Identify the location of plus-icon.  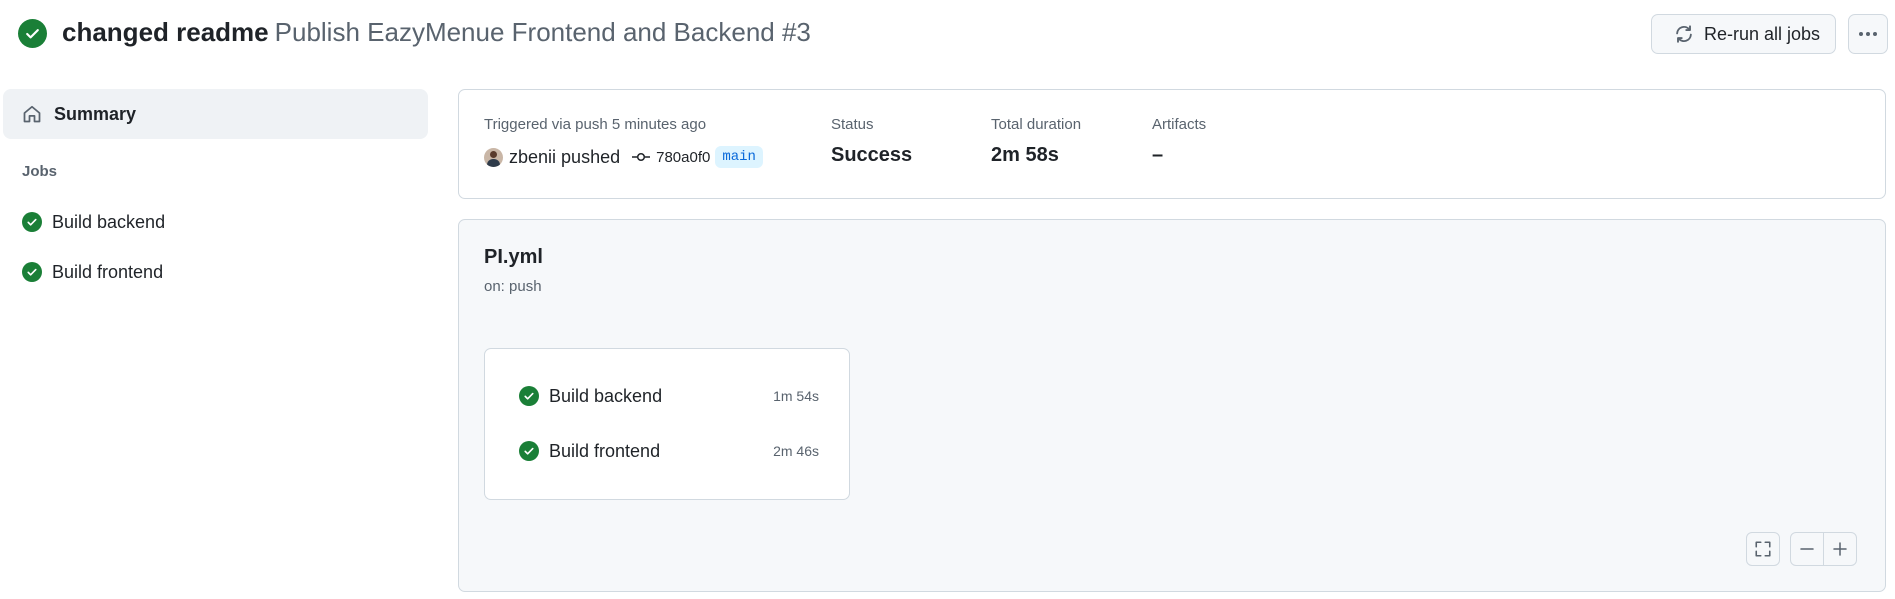
(1840, 549).